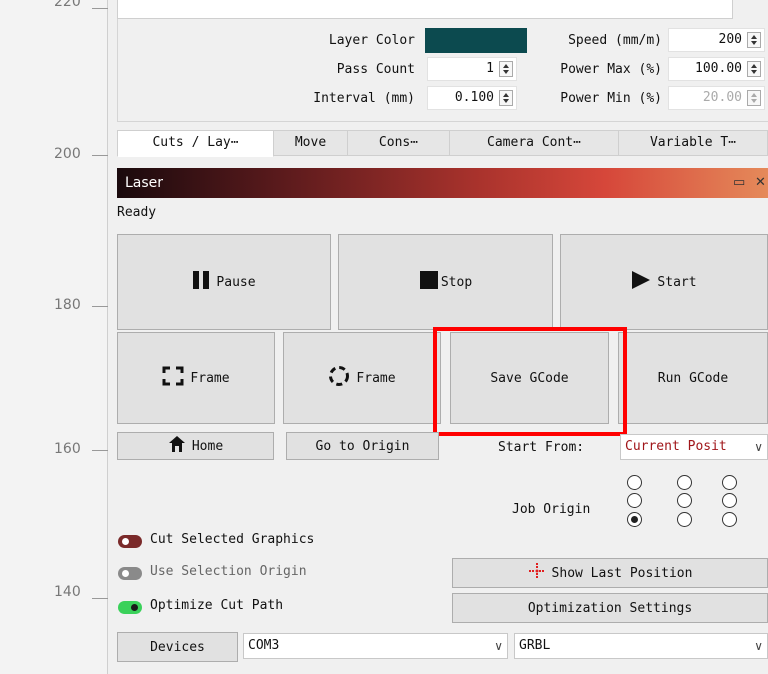 The image size is (768, 674). I want to click on start-from-label: Start From:, so click(541, 447).